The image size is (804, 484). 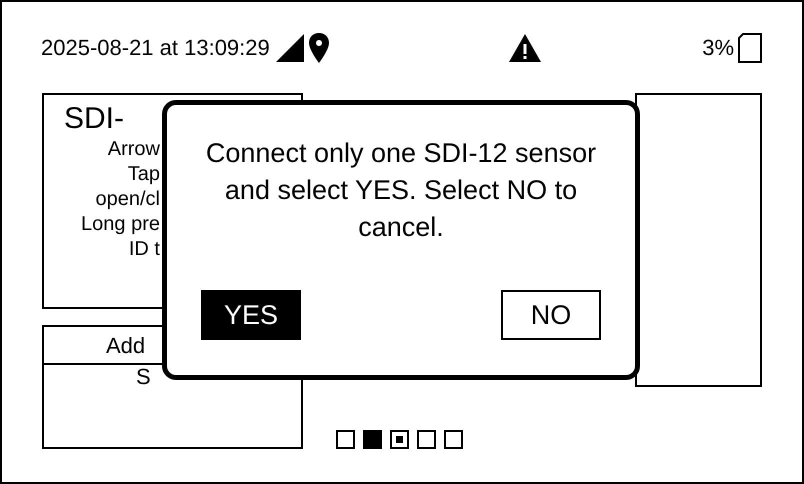 What do you see at coordinates (93, 119) in the screenshot?
I see `panel-title: SDI-` at bounding box center [93, 119].